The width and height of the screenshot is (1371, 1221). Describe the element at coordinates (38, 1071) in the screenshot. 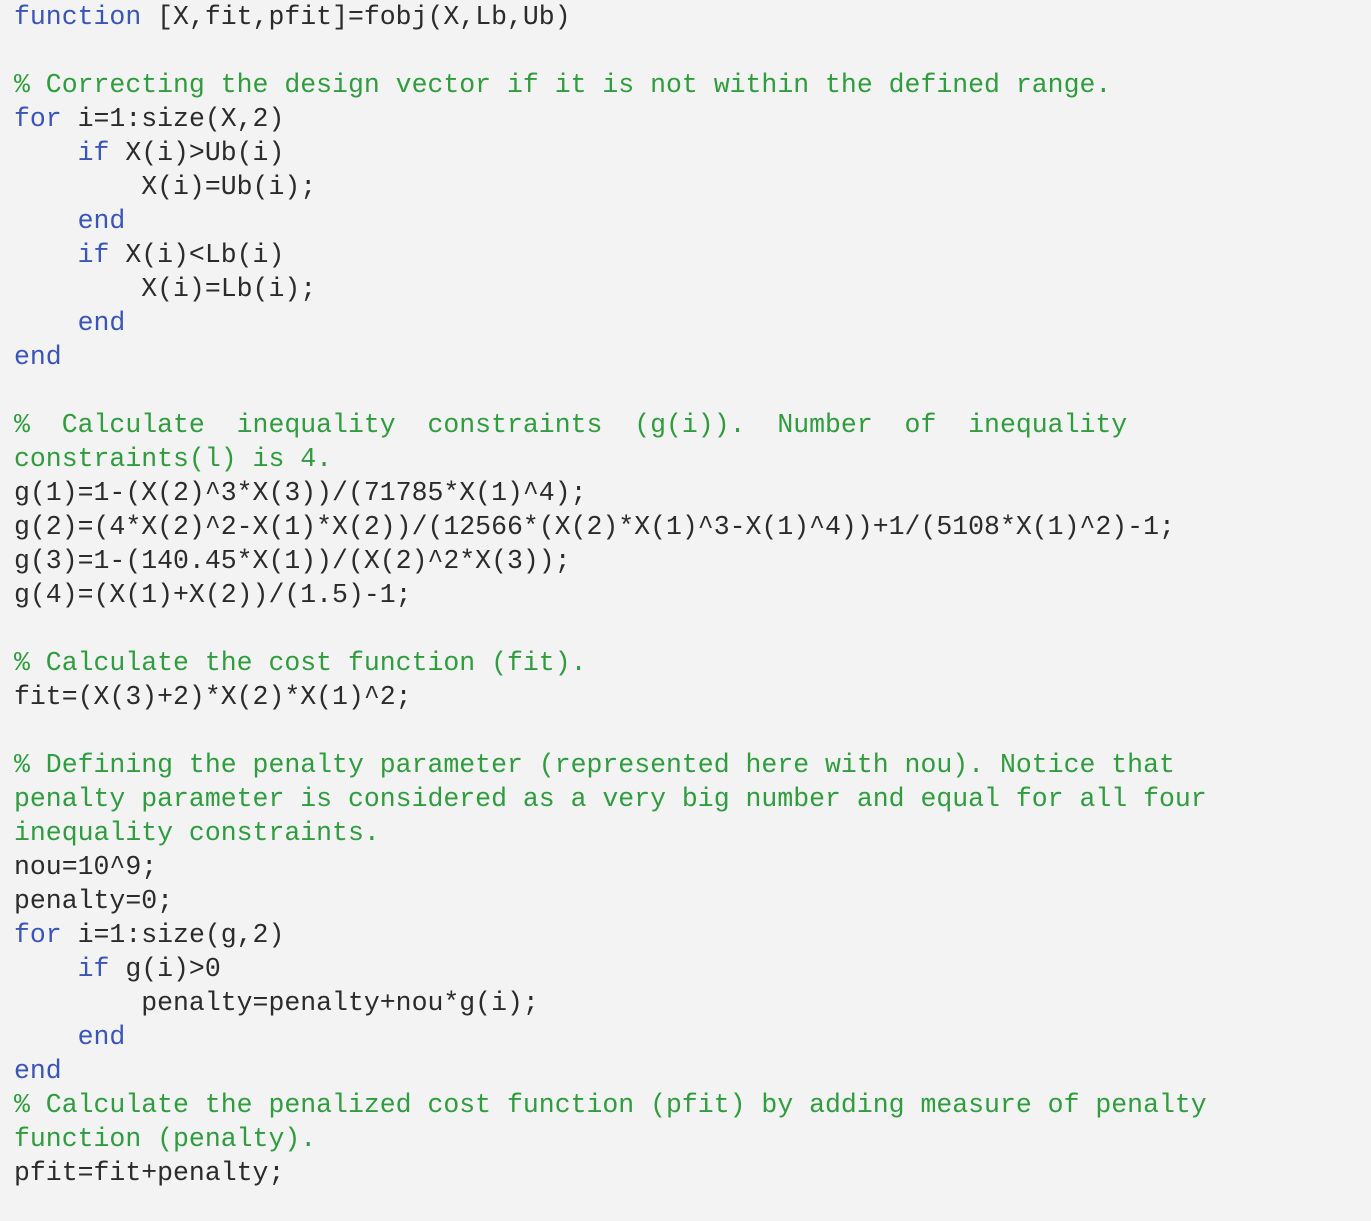

I see `code-line-end-for-g: end` at that location.